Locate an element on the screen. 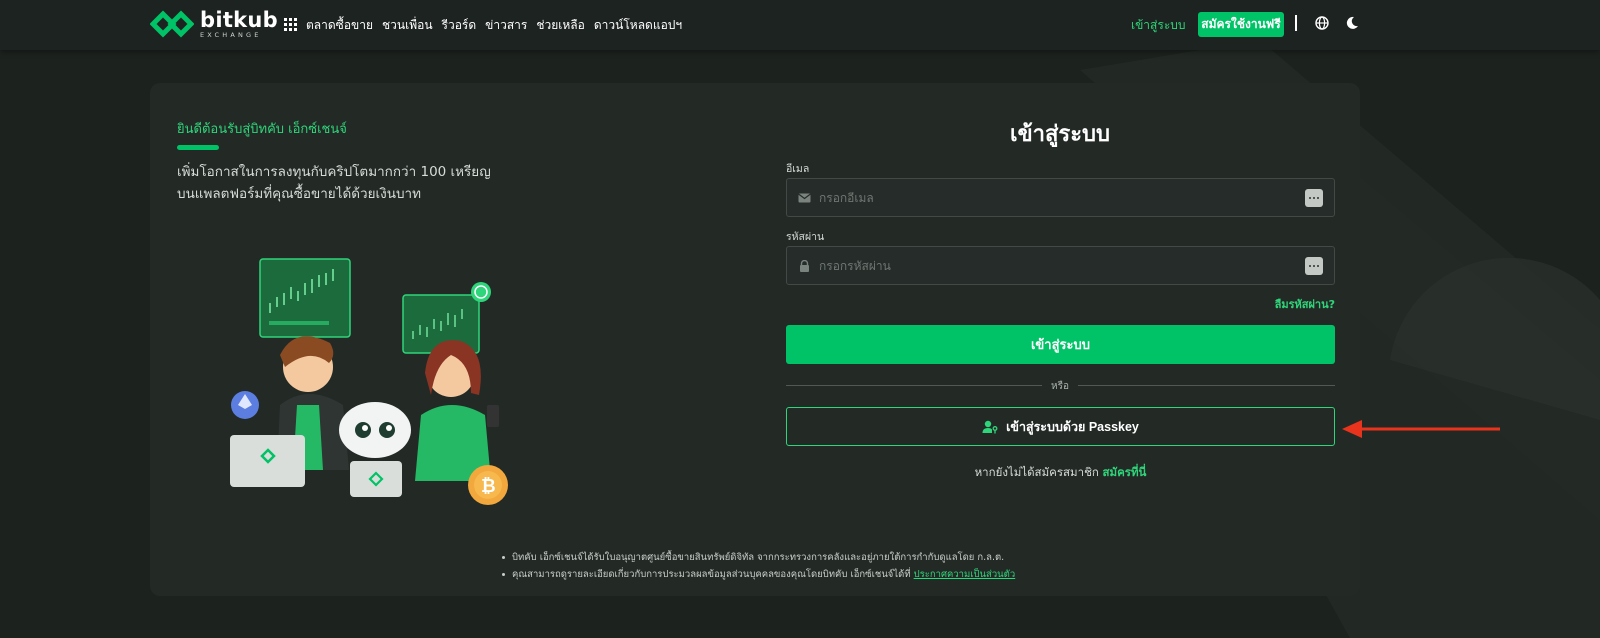  moon-icon is located at coordinates (1352, 23).